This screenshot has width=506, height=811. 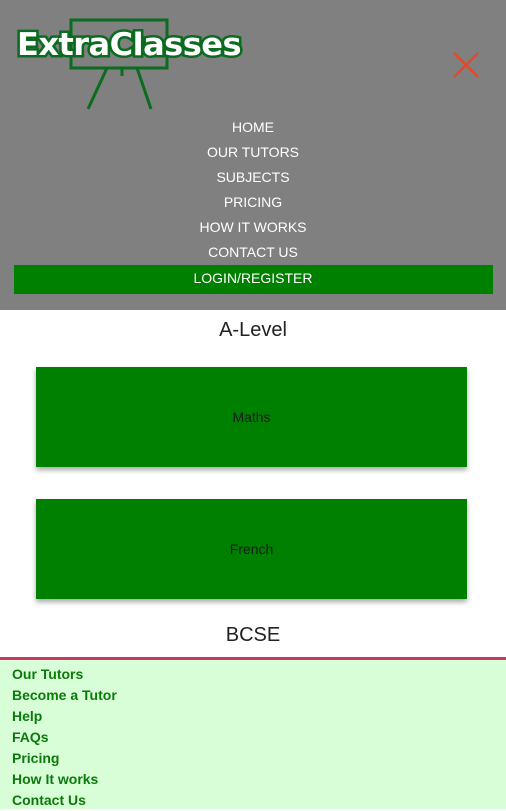 What do you see at coordinates (253, 227) in the screenshot?
I see `nav-item-how-it-works: HOW IT WORKS` at bounding box center [253, 227].